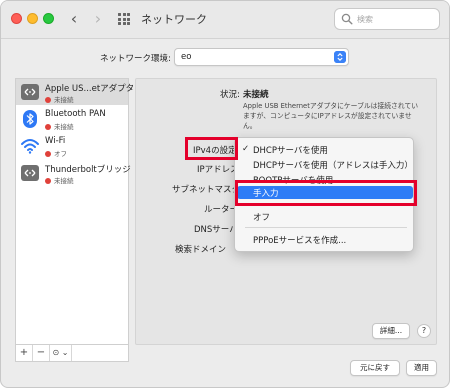 This screenshot has height=388, width=450. Describe the element at coordinates (32, 18) in the screenshot. I see `minimize-window-button` at that location.